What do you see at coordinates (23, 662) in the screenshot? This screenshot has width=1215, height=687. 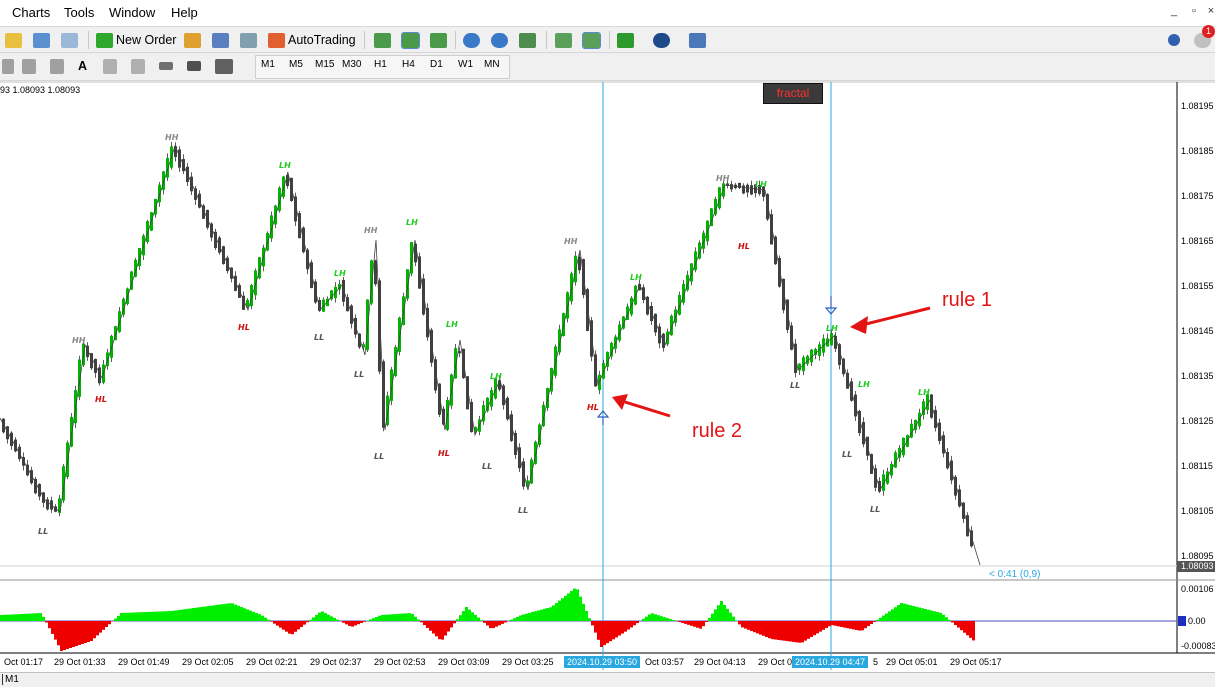 I see `time-label: Oct 01:17` at bounding box center [23, 662].